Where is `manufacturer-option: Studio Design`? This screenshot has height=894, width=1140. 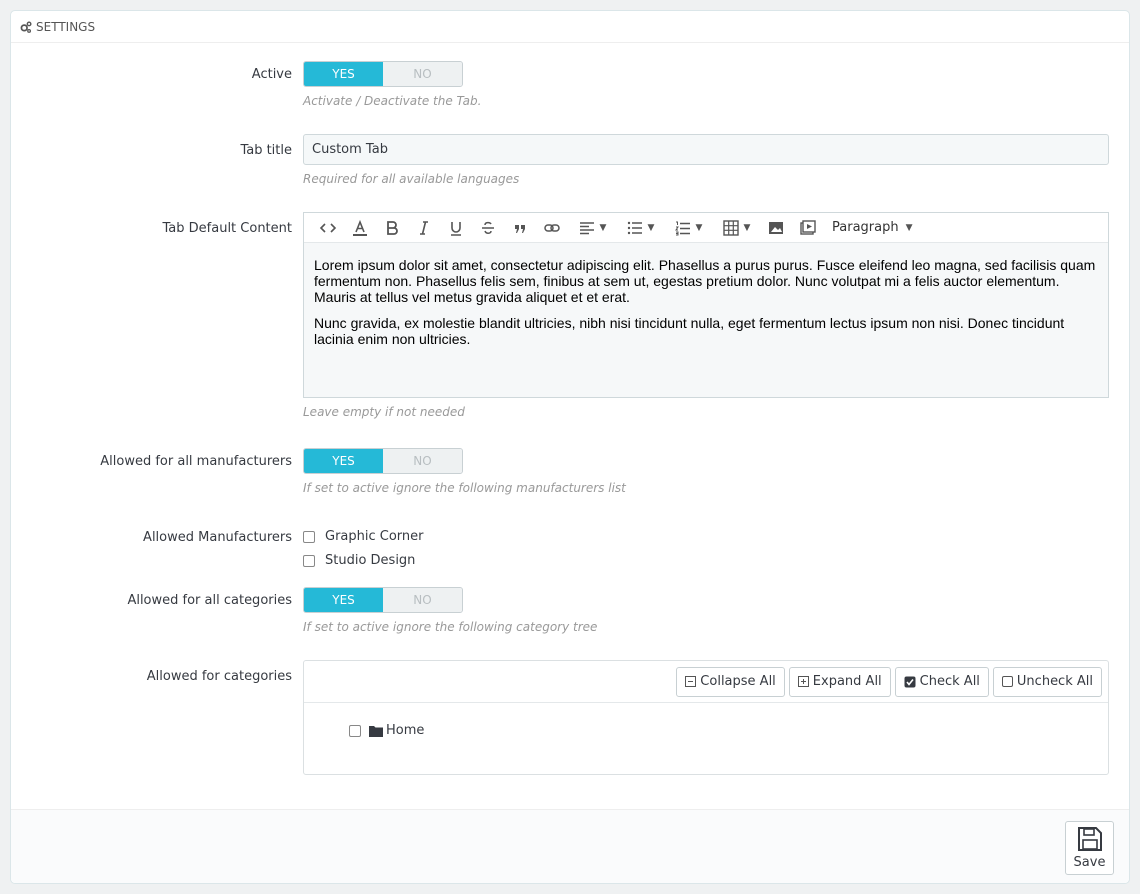
manufacturer-option: Studio Design is located at coordinates (359, 560).